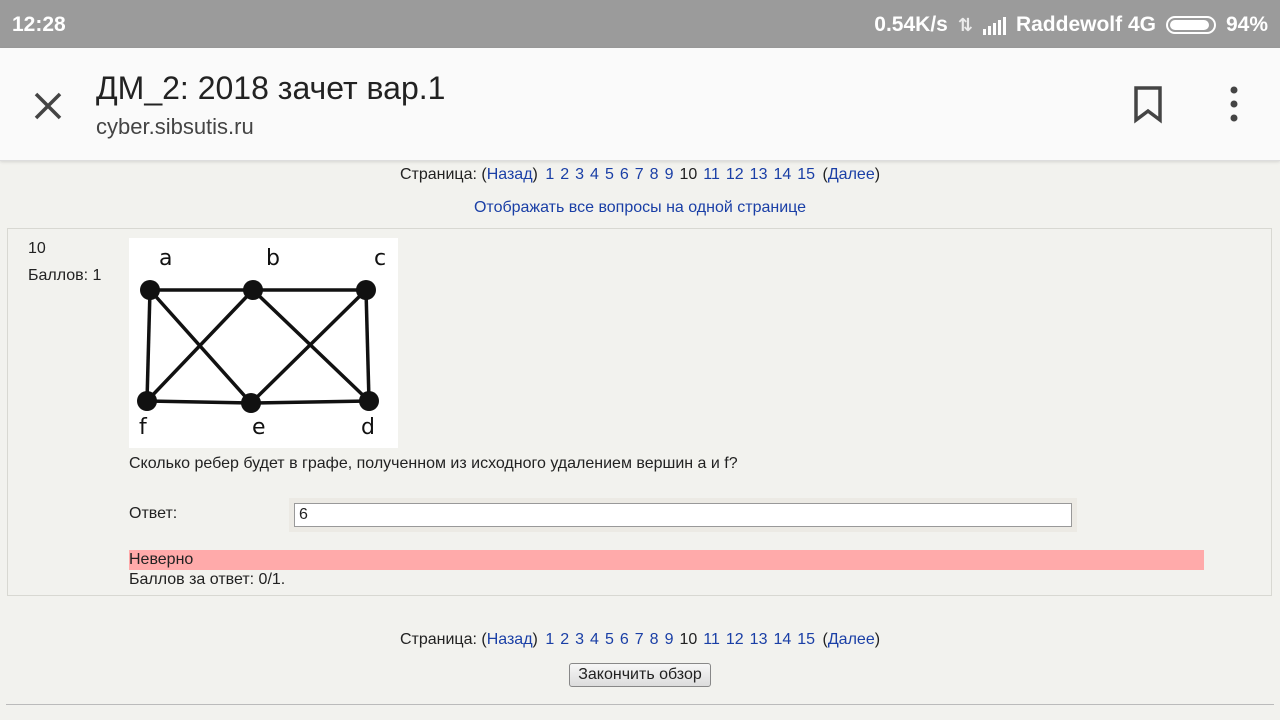 Image resolution: width=1280 pixels, height=720 pixels. Describe the element at coordinates (37, 248) in the screenshot. I see `question-number: 10` at that location.